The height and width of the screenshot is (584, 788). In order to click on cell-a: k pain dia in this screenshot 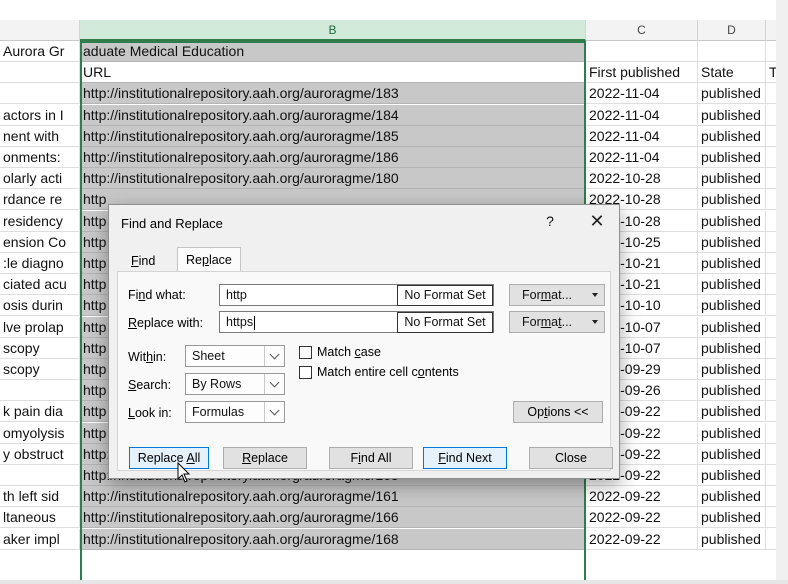, I will do `click(40, 411)`.